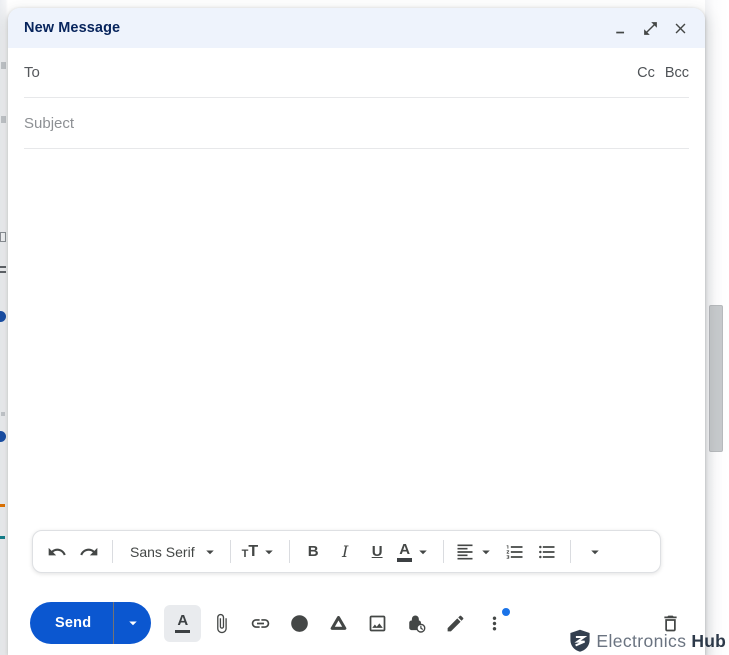  Describe the element at coordinates (620, 28) in the screenshot. I see `minimize-button` at that location.